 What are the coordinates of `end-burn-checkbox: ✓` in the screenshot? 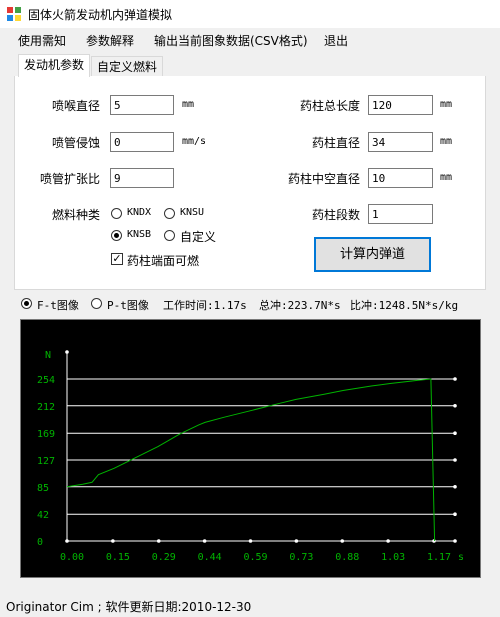 It's located at (117, 259).